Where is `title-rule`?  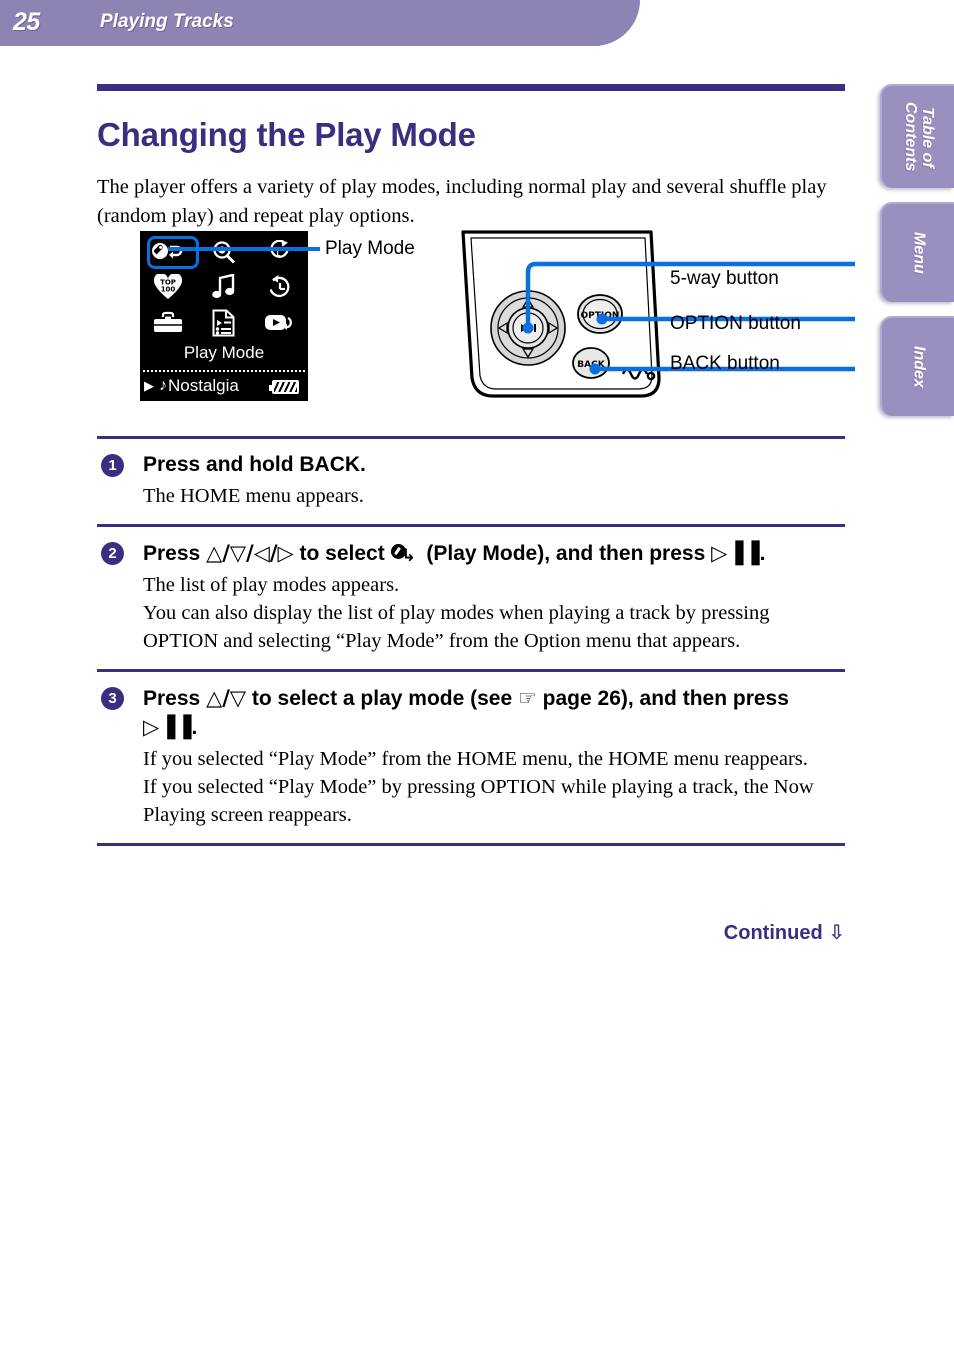
title-rule is located at coordinates (471, 87).